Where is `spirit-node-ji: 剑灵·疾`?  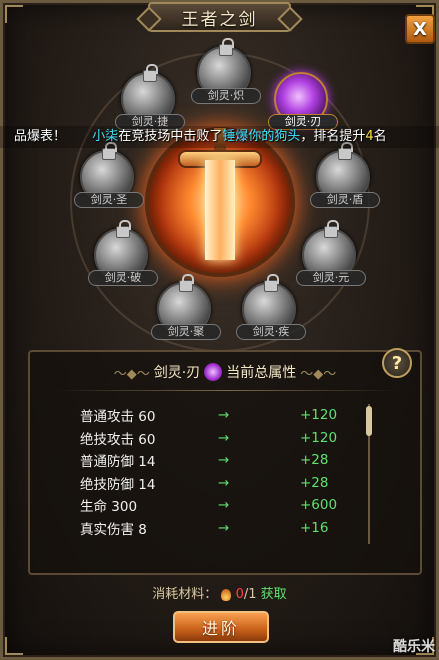 spirit-node-ji: 剑灵·疾 is located at coordinates (271, 307).